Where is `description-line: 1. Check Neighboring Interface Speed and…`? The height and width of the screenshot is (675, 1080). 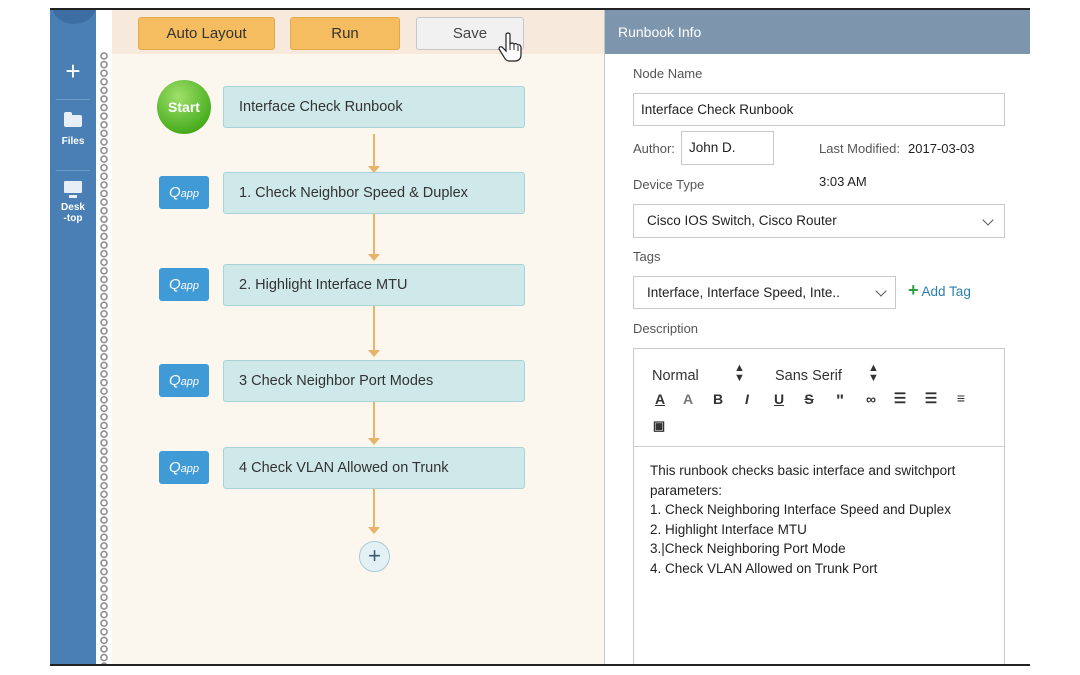 description-line: 1. Check Neighboring Interface Speed and… is located at coordinates (800, 510).